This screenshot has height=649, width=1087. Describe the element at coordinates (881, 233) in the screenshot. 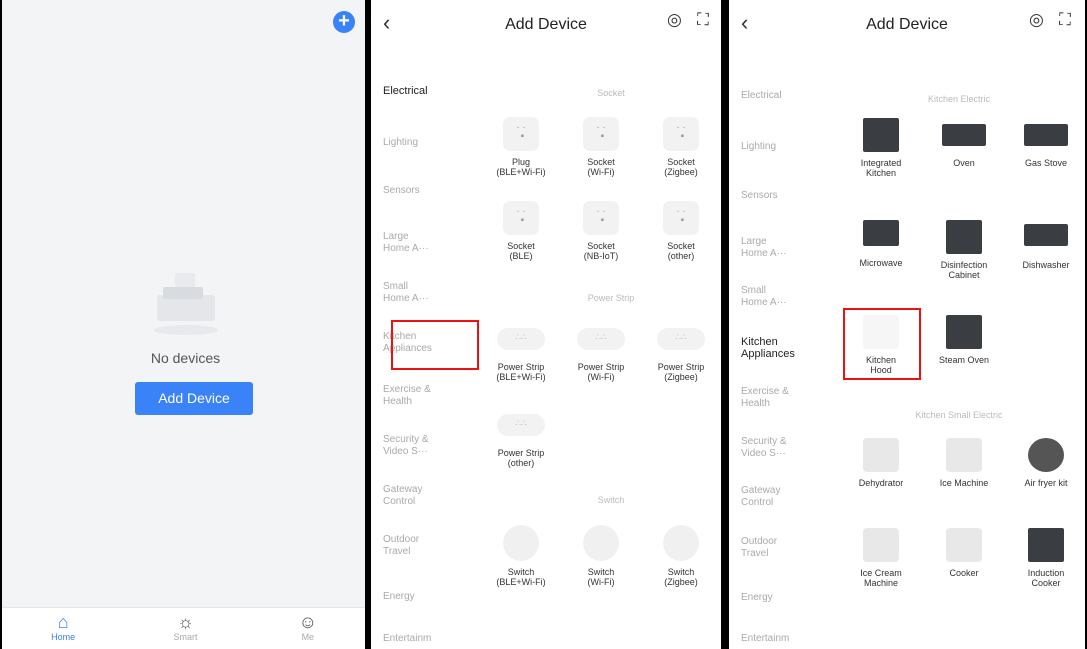

I see `microwave-icon` at that location.